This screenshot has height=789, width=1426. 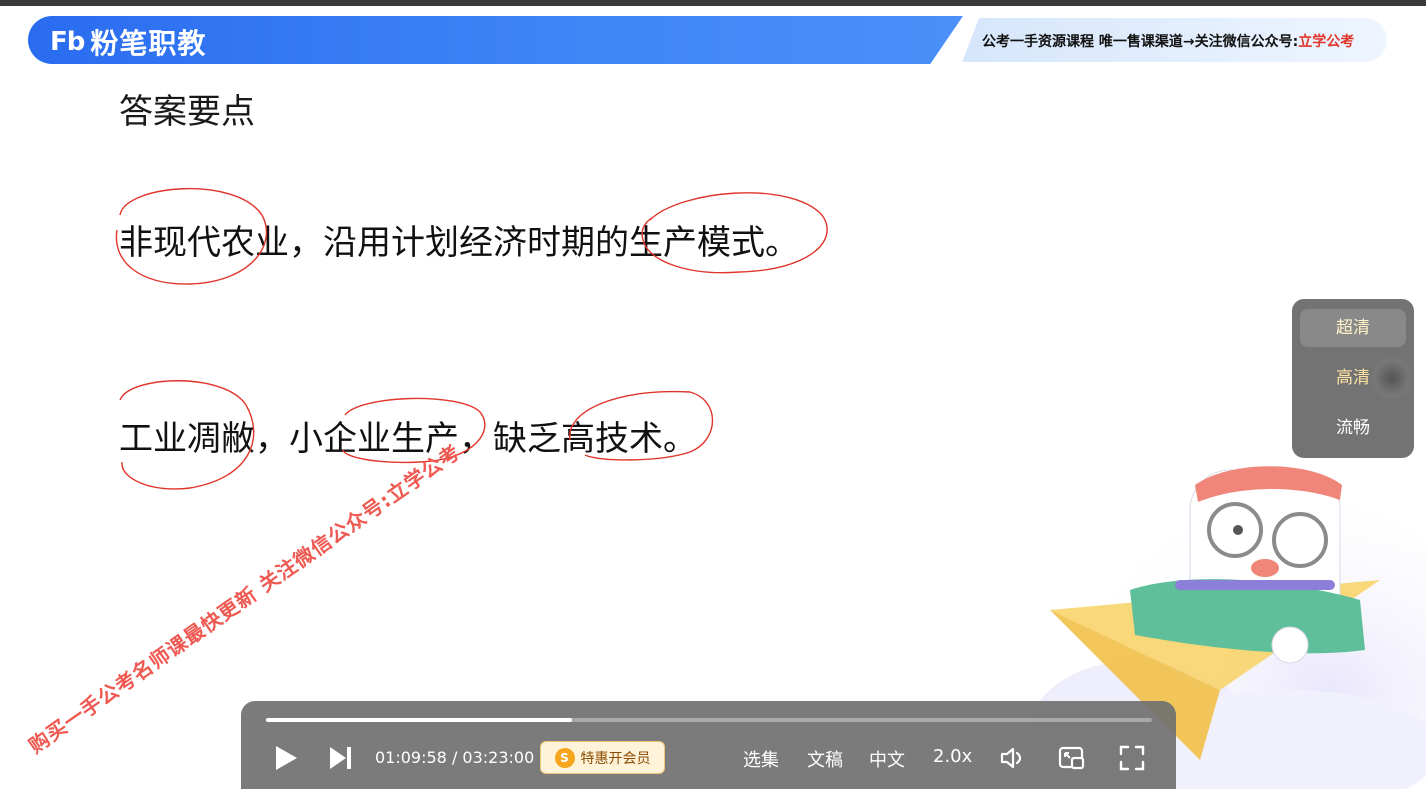 What do you see at coordinates (341, 758) in the screenshot?
I see `next-episode-icon` at bounding box center [341, 758].